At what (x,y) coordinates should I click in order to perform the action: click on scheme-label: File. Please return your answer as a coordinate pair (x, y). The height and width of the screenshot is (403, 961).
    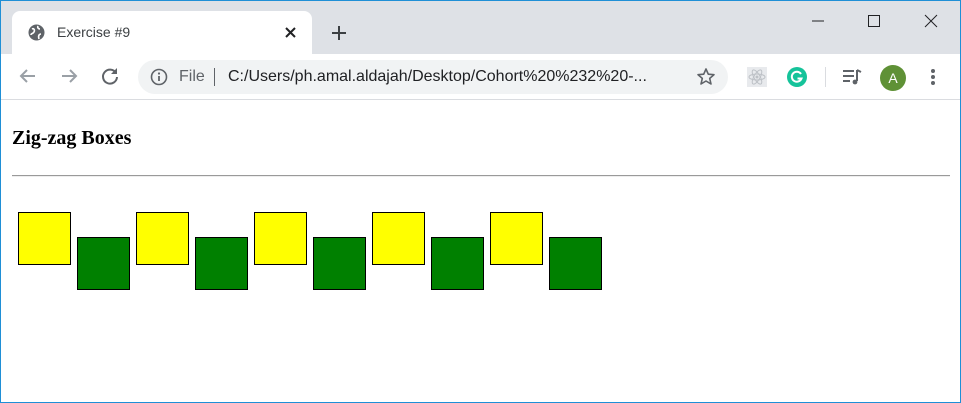
    Looking at the image, I should click on (192, 76).